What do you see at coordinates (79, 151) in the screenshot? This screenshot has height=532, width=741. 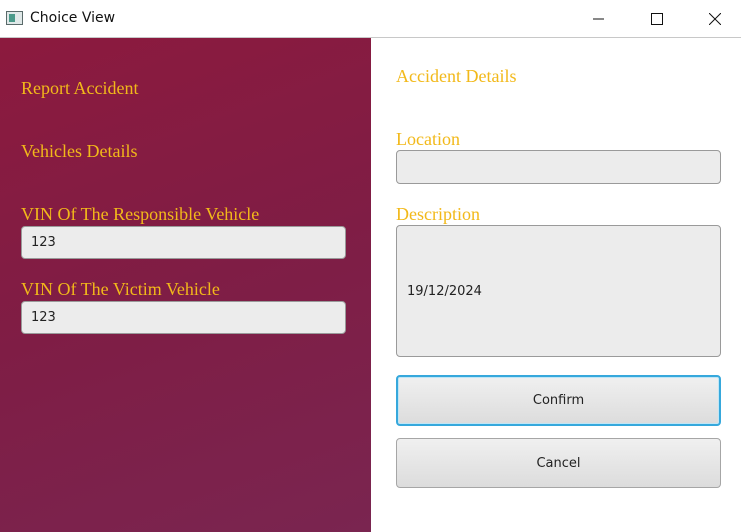 I see `vehicles-details-heading: Vehicles Details` at bounding box center [79, 151].